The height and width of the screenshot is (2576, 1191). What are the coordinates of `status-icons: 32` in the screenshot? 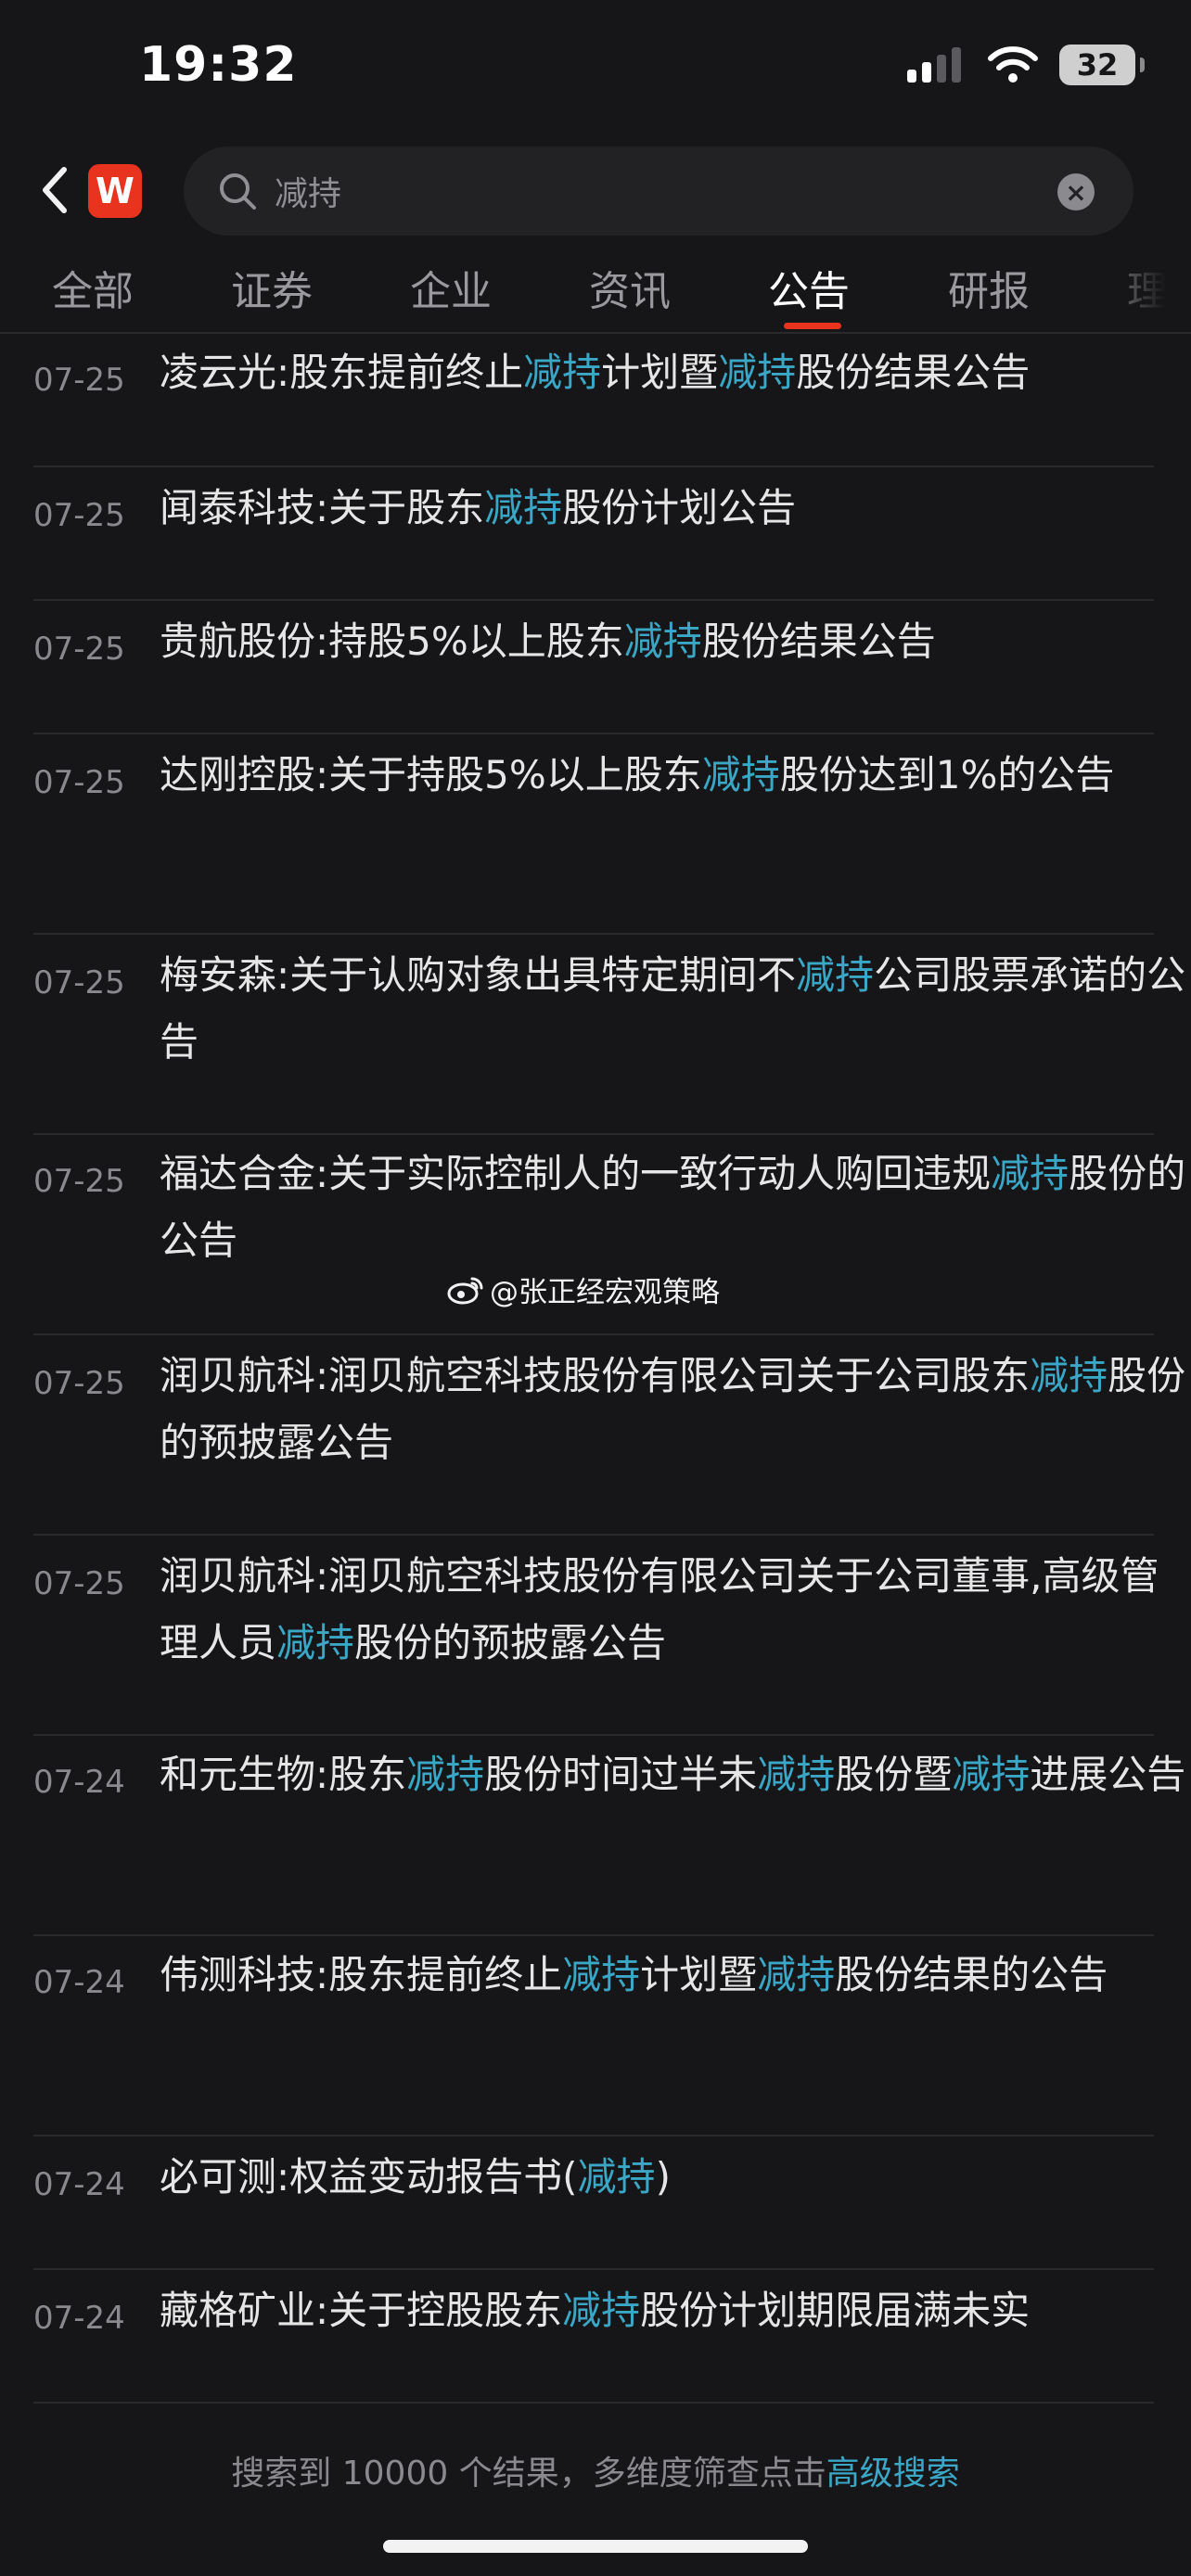 It's located at (1025, 65).